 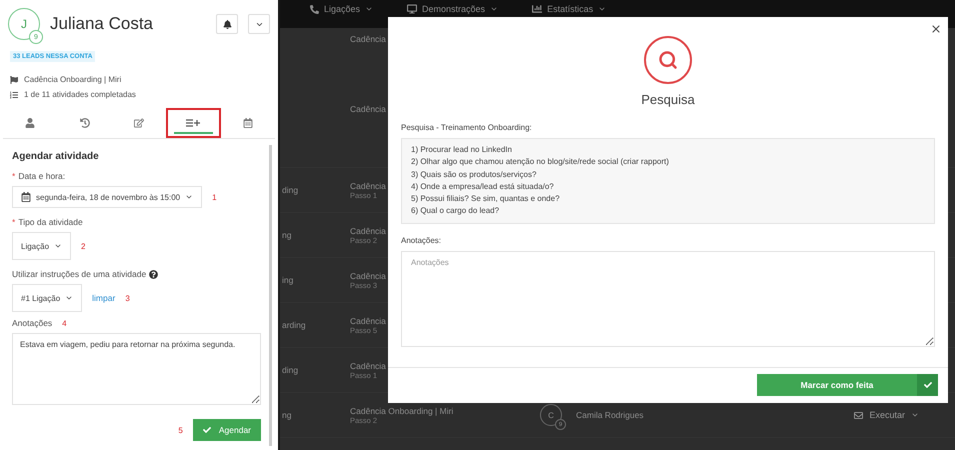 What do you see at coordinates (83, 246) in the screenshot?
I see `annotation-number: 2` at bounding box center [83, 246].